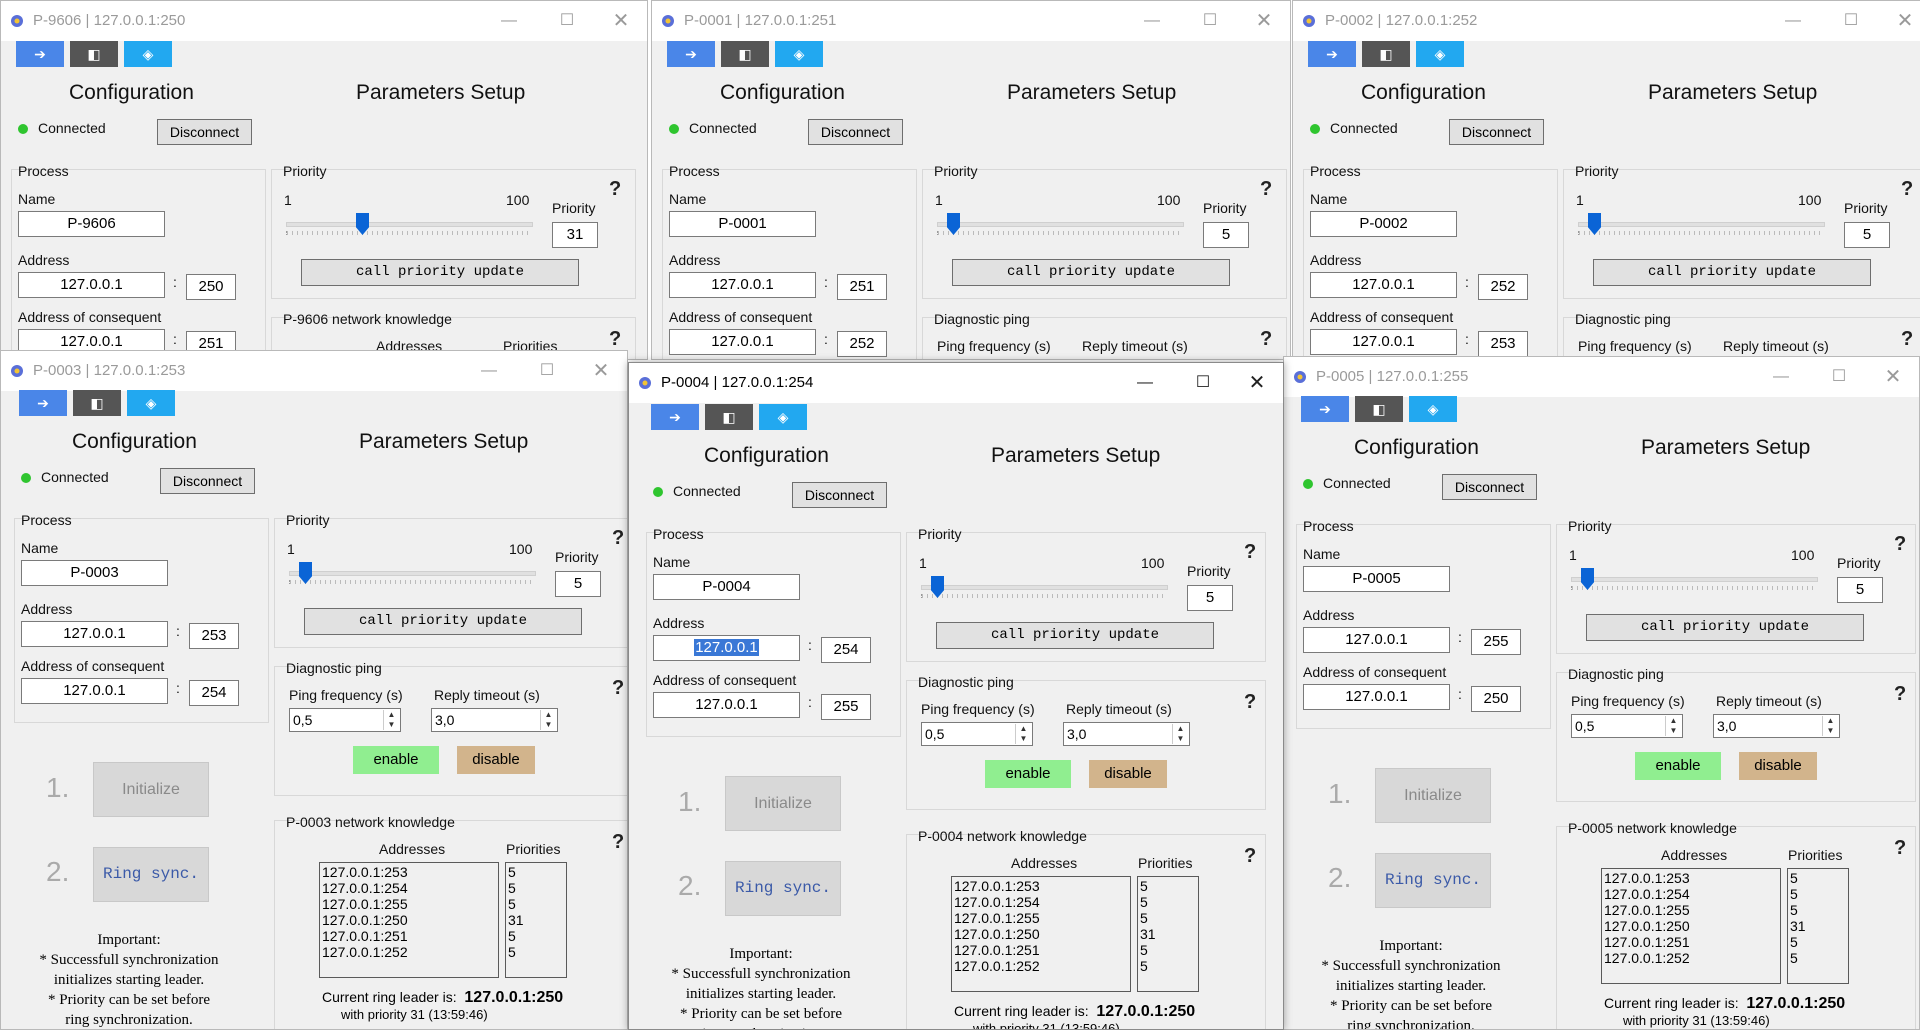  Describe the element at coordinates (1376, 579) in the screenshot. I see `name-field: P-0005` at that location.